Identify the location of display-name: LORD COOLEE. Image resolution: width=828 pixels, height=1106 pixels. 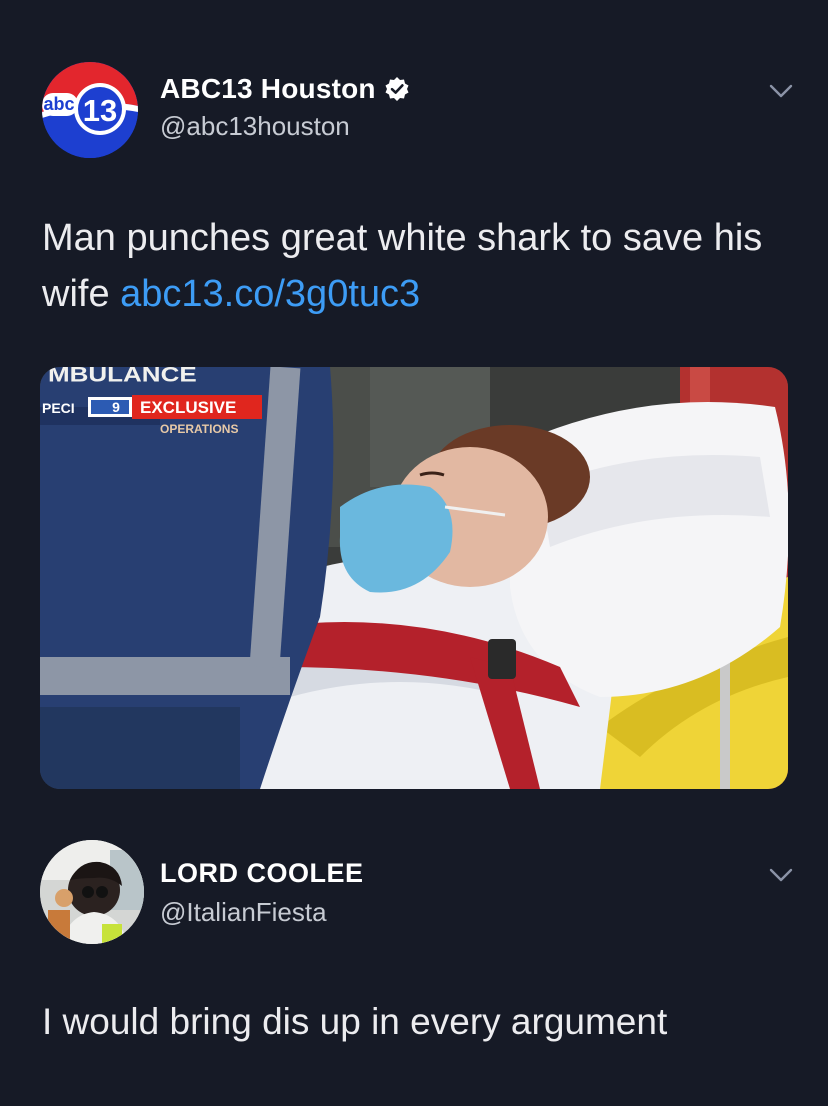
(262, 873).